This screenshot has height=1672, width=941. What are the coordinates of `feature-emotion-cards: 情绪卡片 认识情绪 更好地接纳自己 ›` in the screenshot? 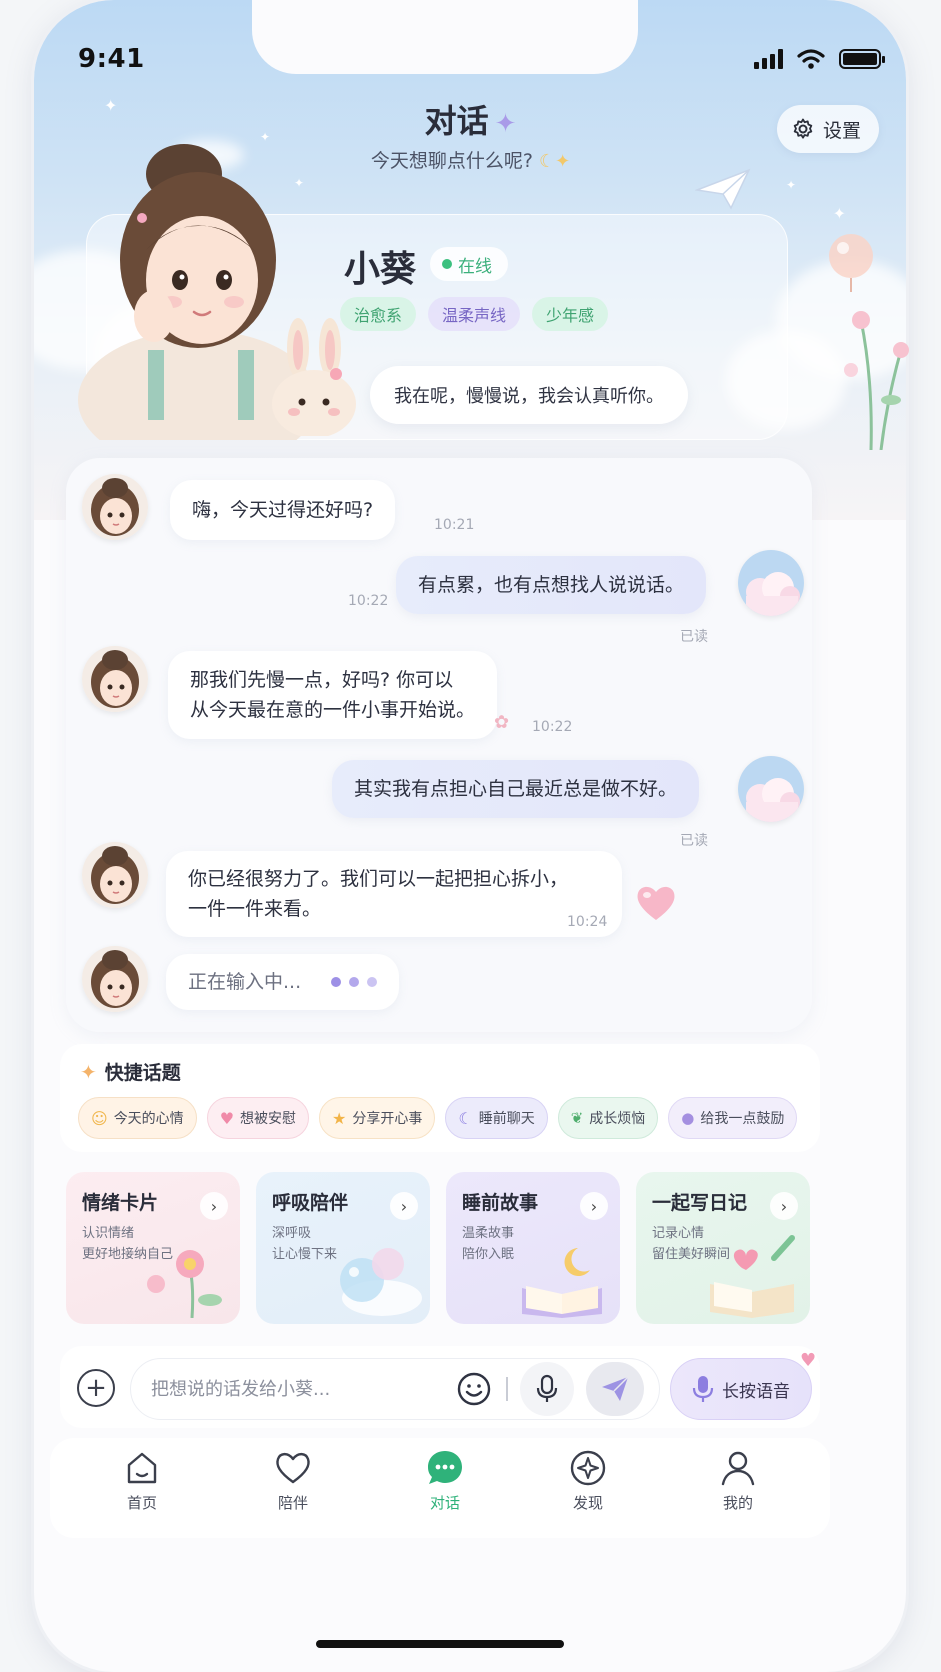 It's located at (153, 1248).